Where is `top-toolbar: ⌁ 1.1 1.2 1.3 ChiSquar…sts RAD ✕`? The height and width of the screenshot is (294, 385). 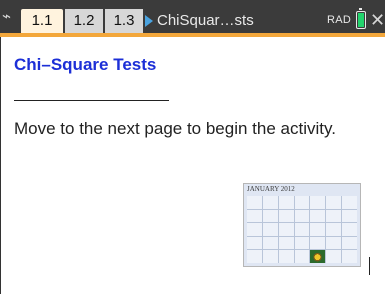 top-toolbar: ⌁ 1.1 1.2 1.3 ChiSquar…sts RAD ✕ is located at coordinates (192, 18).